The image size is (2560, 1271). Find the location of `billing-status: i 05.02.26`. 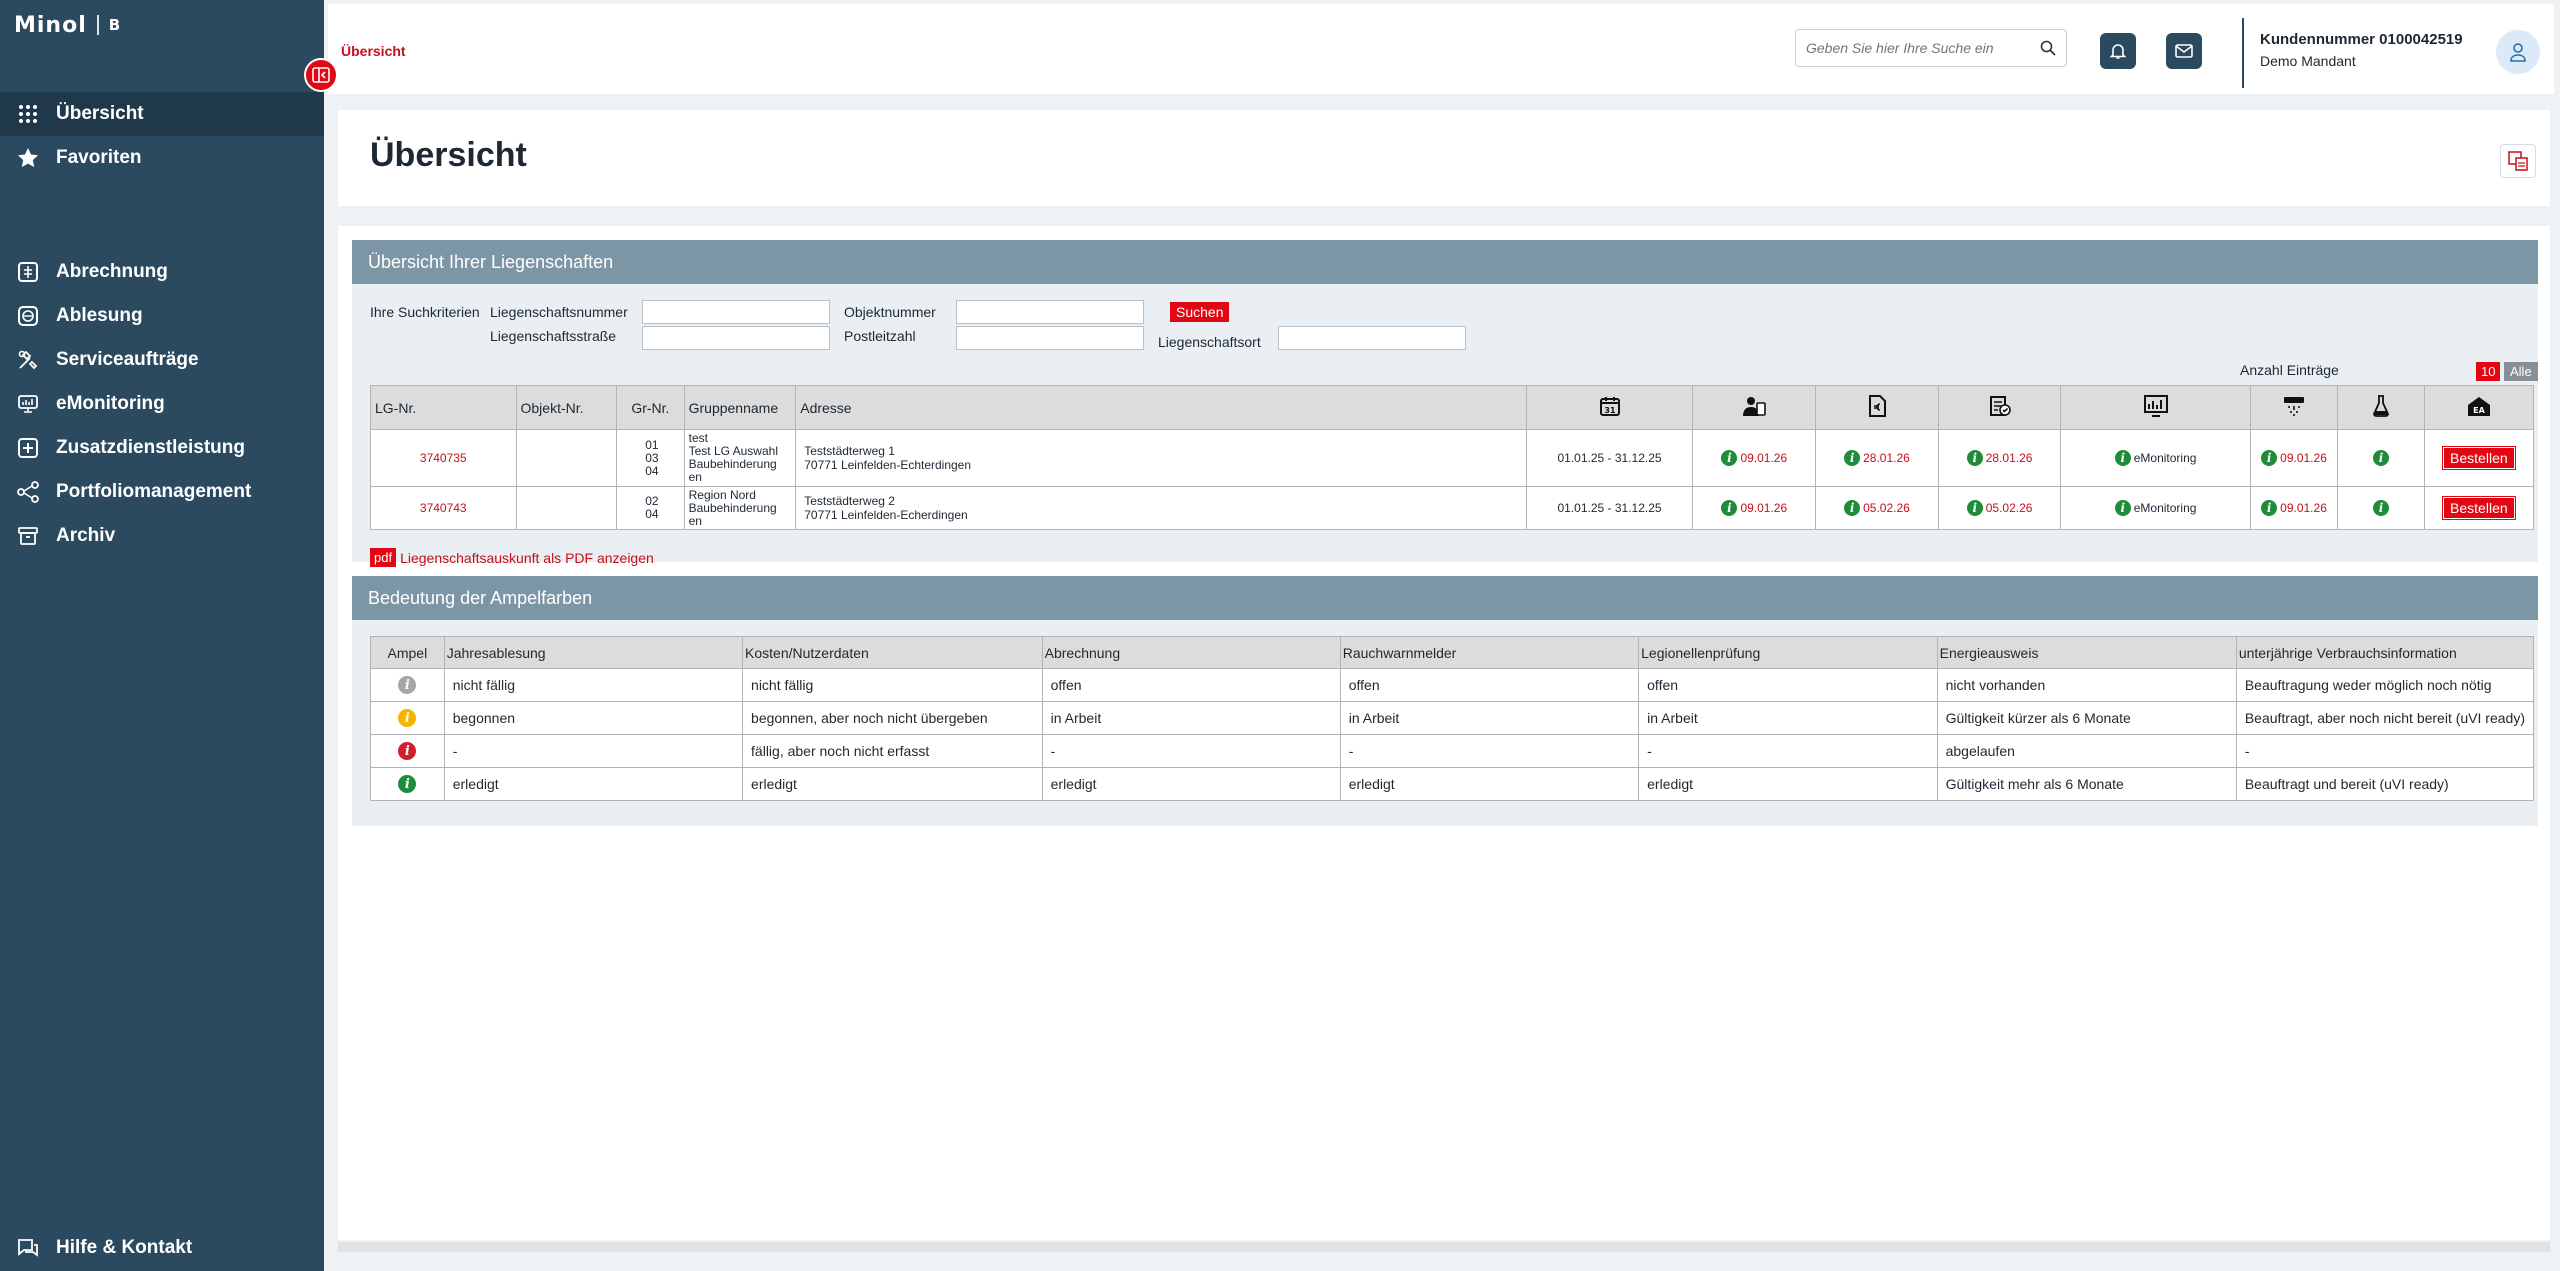

billing-status: i 05.02.26 is located at coordinates (1999, 508).